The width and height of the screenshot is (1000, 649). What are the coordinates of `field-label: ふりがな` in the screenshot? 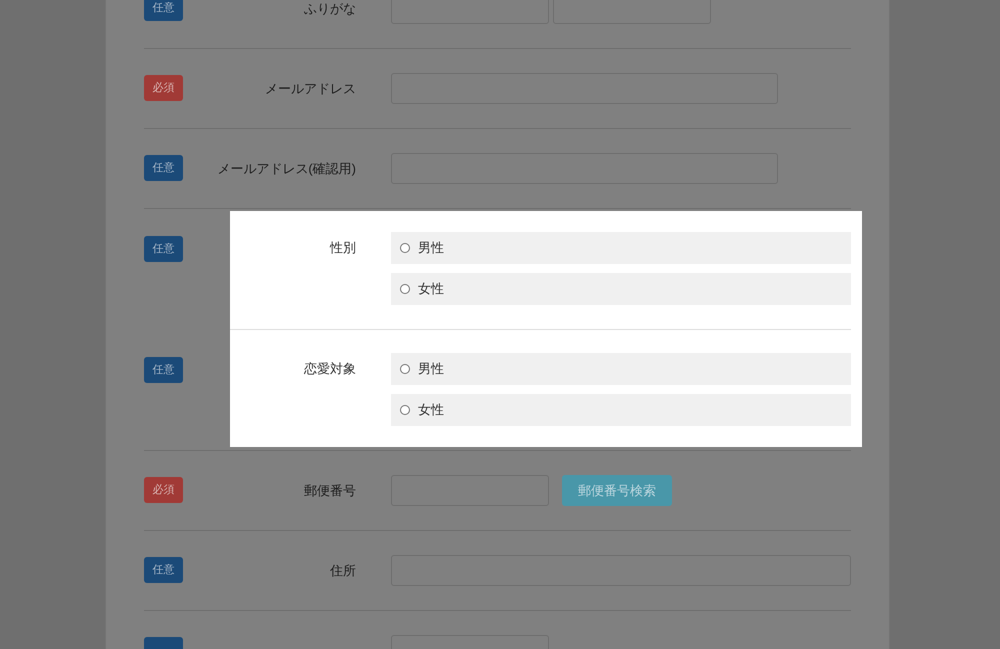 It's located at (329, 9).